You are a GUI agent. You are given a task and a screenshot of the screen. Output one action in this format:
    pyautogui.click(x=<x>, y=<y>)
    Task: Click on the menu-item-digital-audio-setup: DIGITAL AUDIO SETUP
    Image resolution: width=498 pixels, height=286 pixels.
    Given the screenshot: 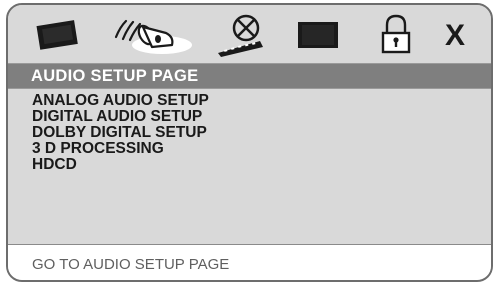 What is the action you would take?
    pyautogui.click(x=249, y=117)
    